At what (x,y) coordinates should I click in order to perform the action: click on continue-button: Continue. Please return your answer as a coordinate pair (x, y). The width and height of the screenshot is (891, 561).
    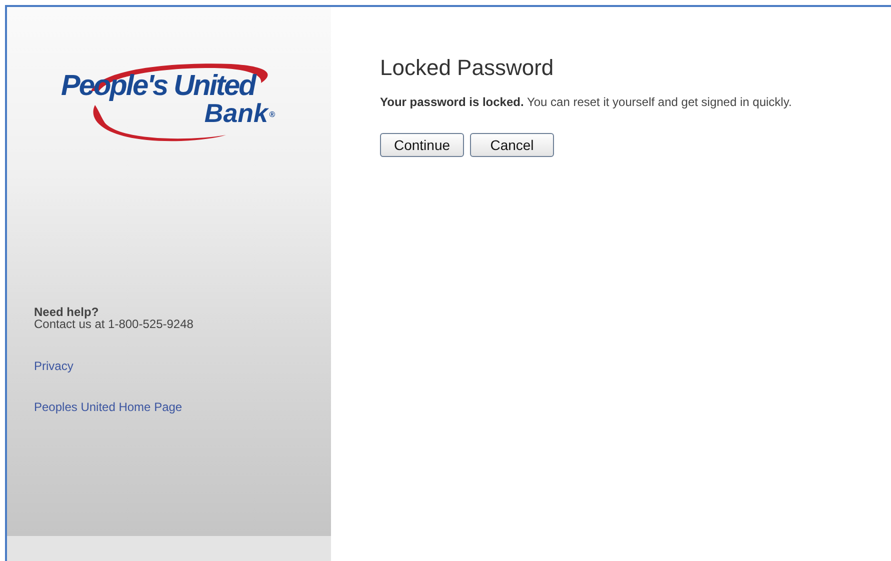
    Looking at the image, I should click on (422, 145).